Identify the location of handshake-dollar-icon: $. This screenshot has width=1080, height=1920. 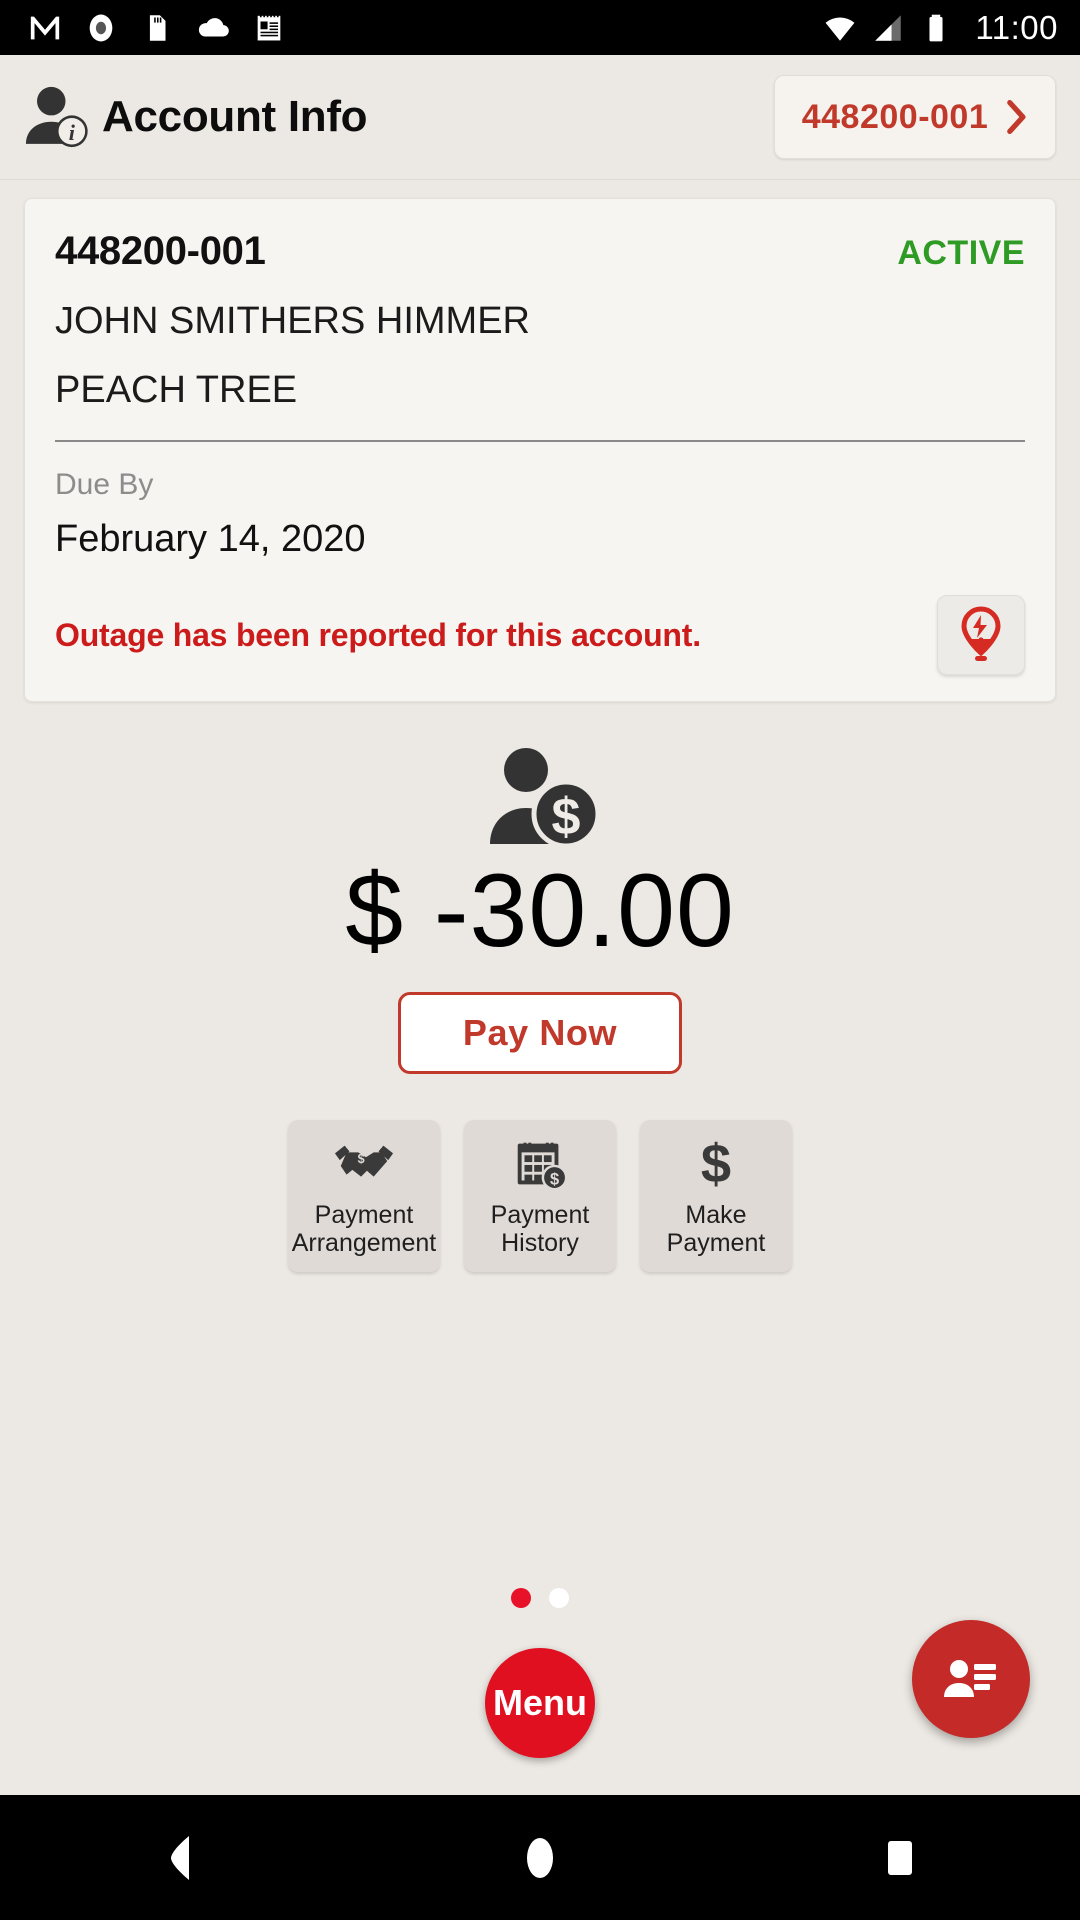
(364, 1161).